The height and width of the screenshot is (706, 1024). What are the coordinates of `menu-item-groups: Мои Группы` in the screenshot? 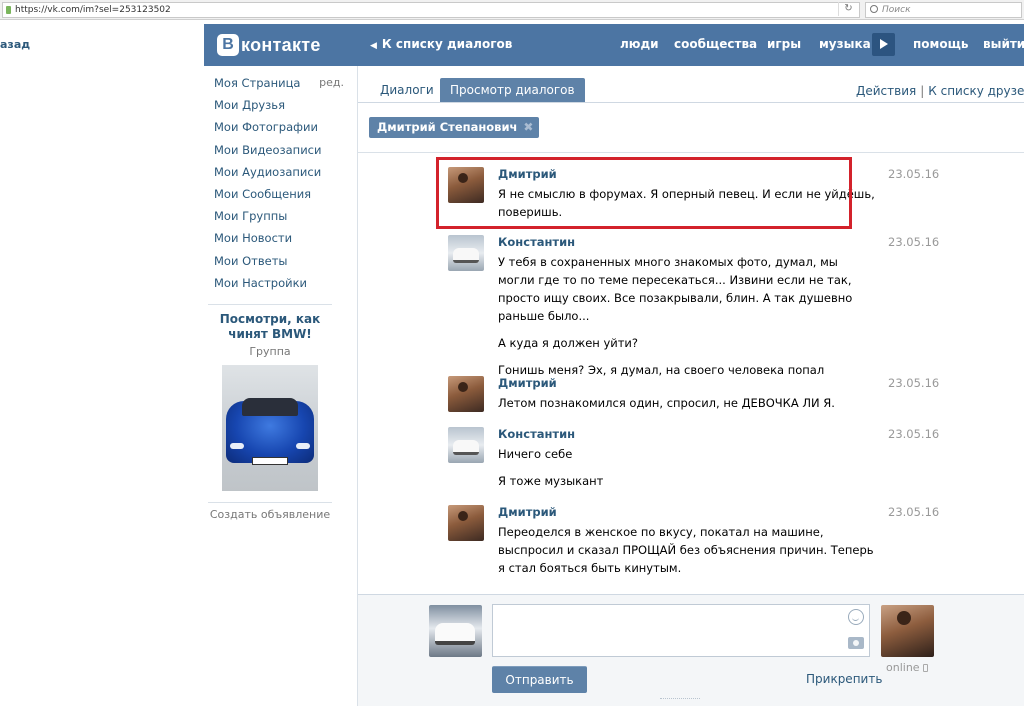 It's located at (281, 220).